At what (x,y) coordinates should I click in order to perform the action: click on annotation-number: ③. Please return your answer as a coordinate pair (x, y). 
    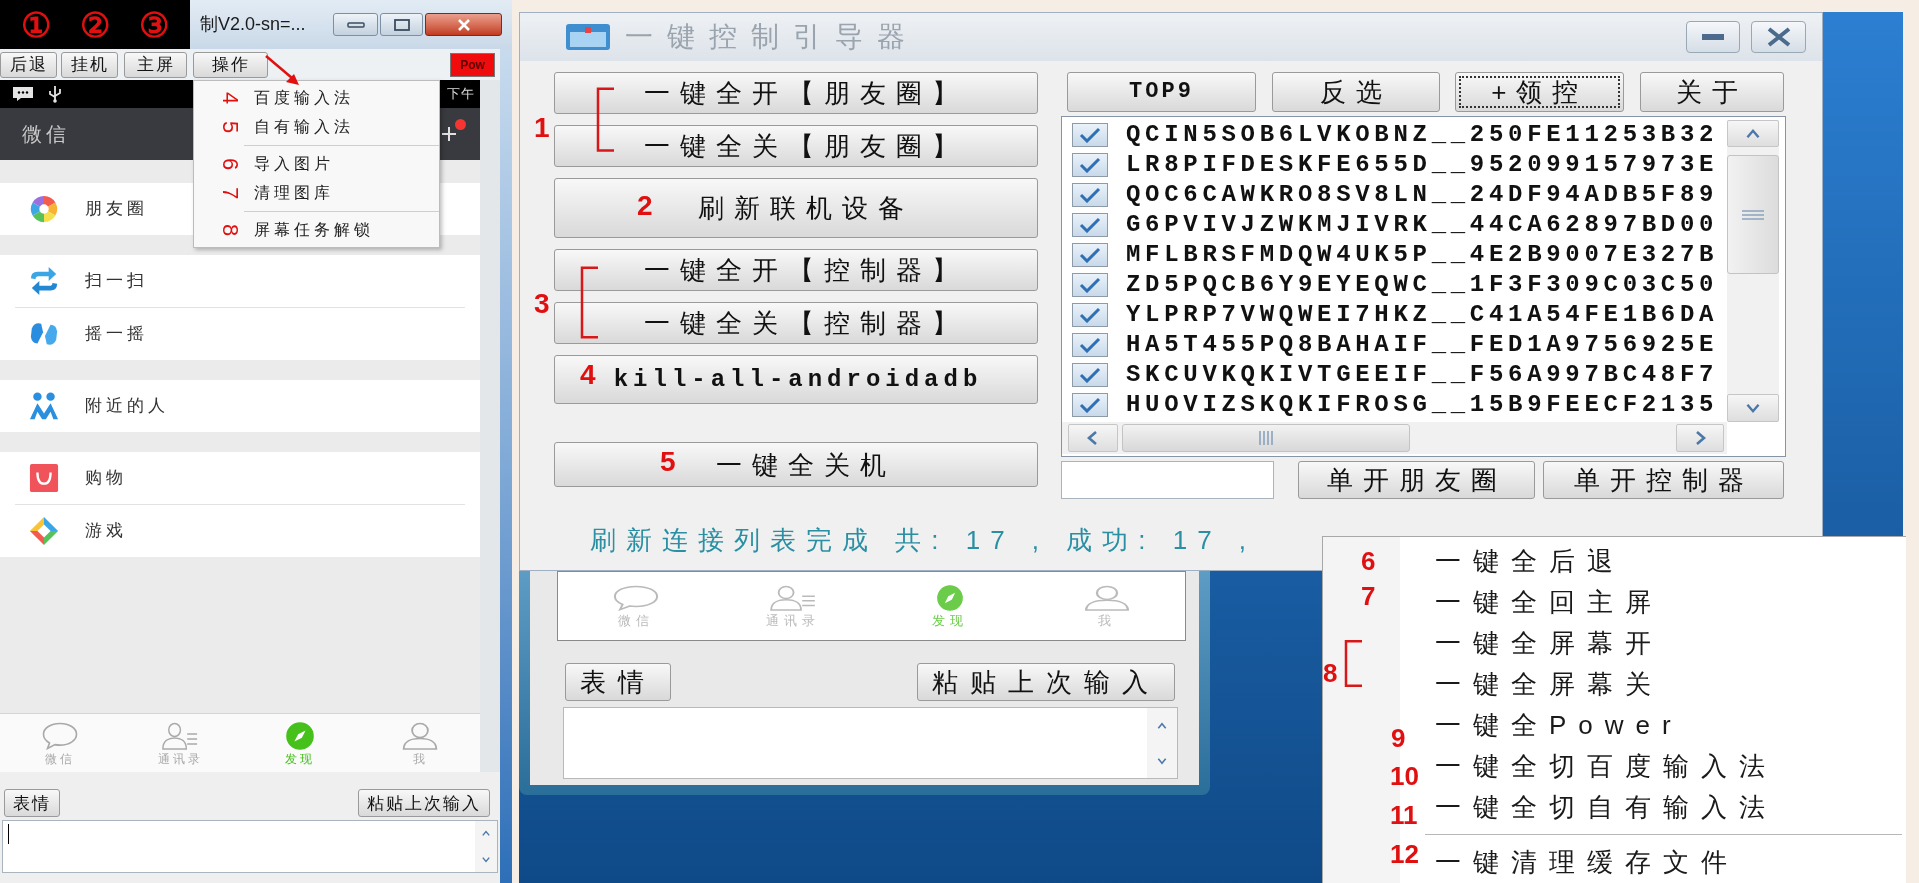
    Looking at the image, I should click on (154, 24).